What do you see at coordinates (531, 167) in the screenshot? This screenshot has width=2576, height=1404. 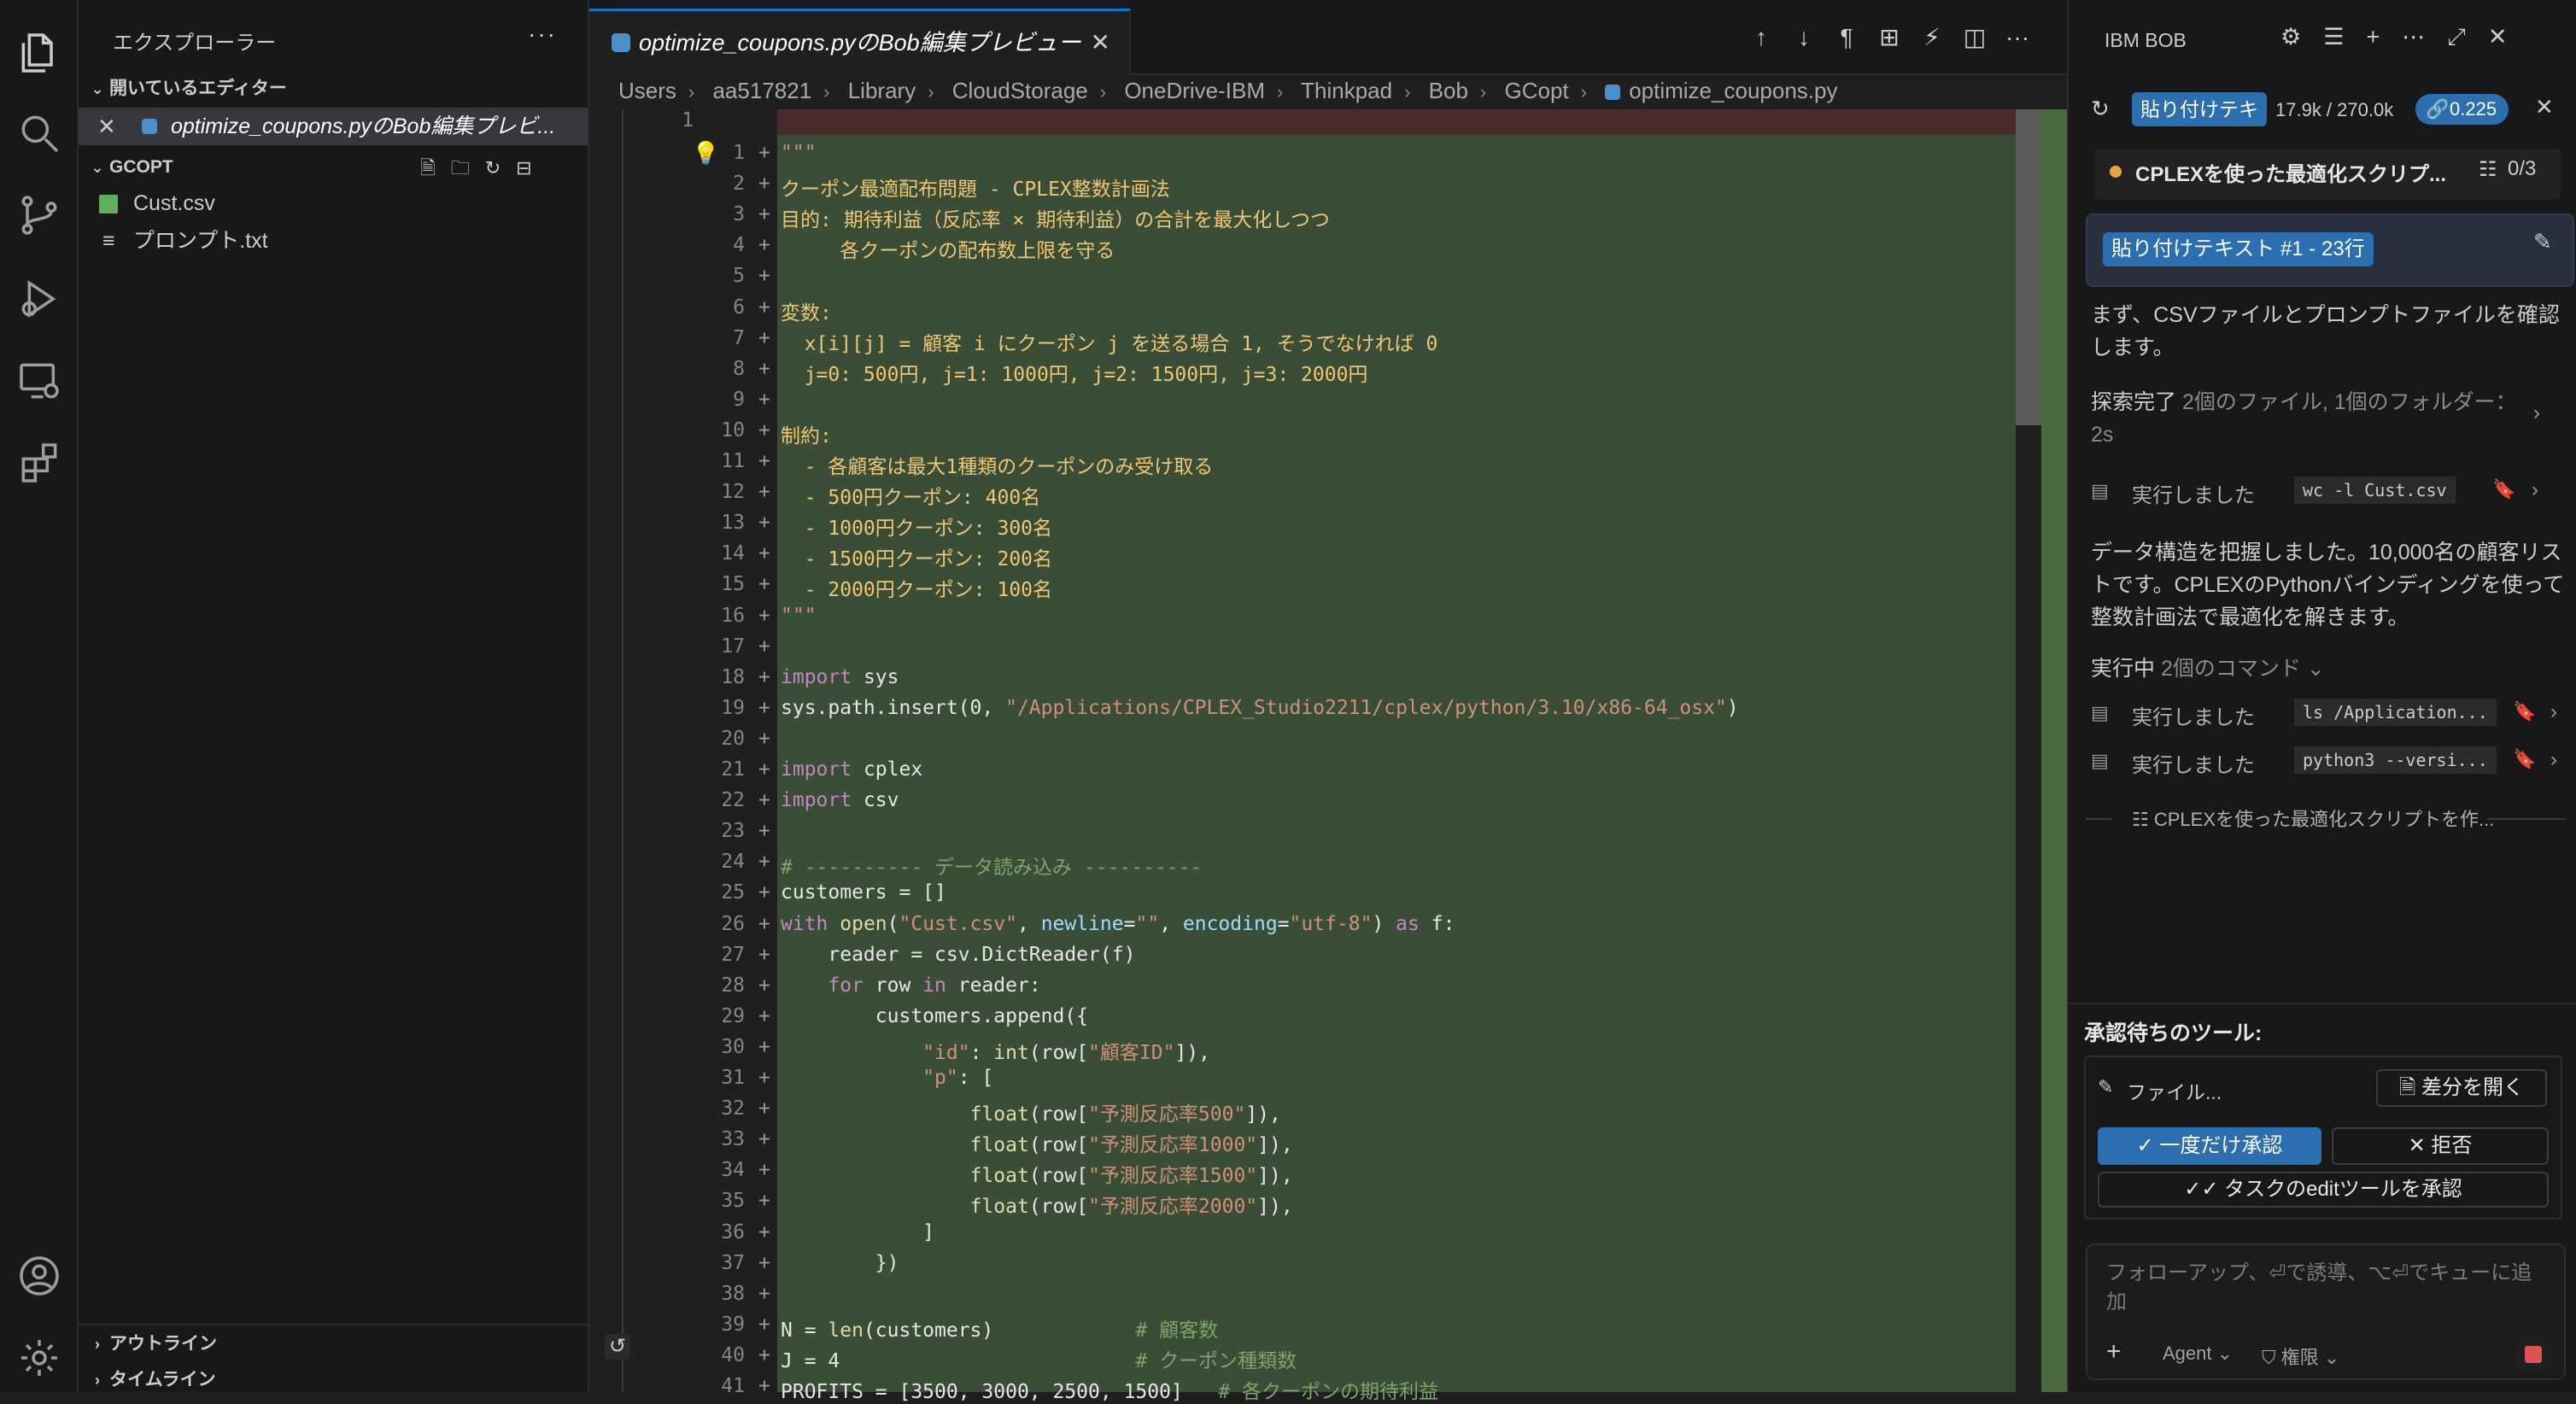 I see `collapse-all-icon: ⊟` at bounding box center [531, 167].